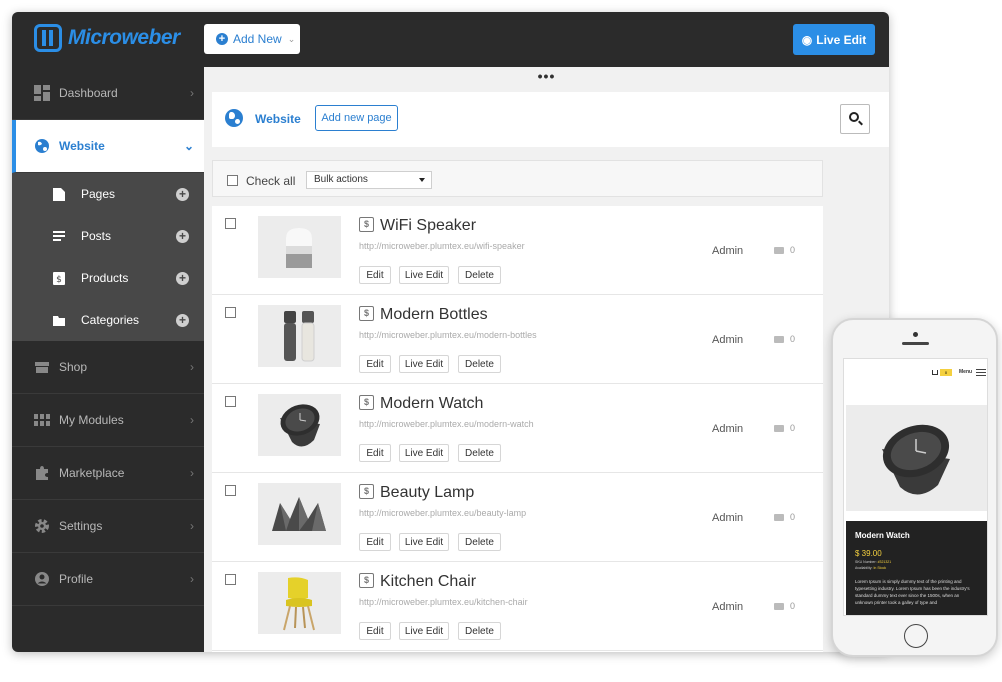  What do you see at coordinates (278, 119) in the screenshot?
I see `breadcrumb-title: Website` at bounding box center [278, 119].